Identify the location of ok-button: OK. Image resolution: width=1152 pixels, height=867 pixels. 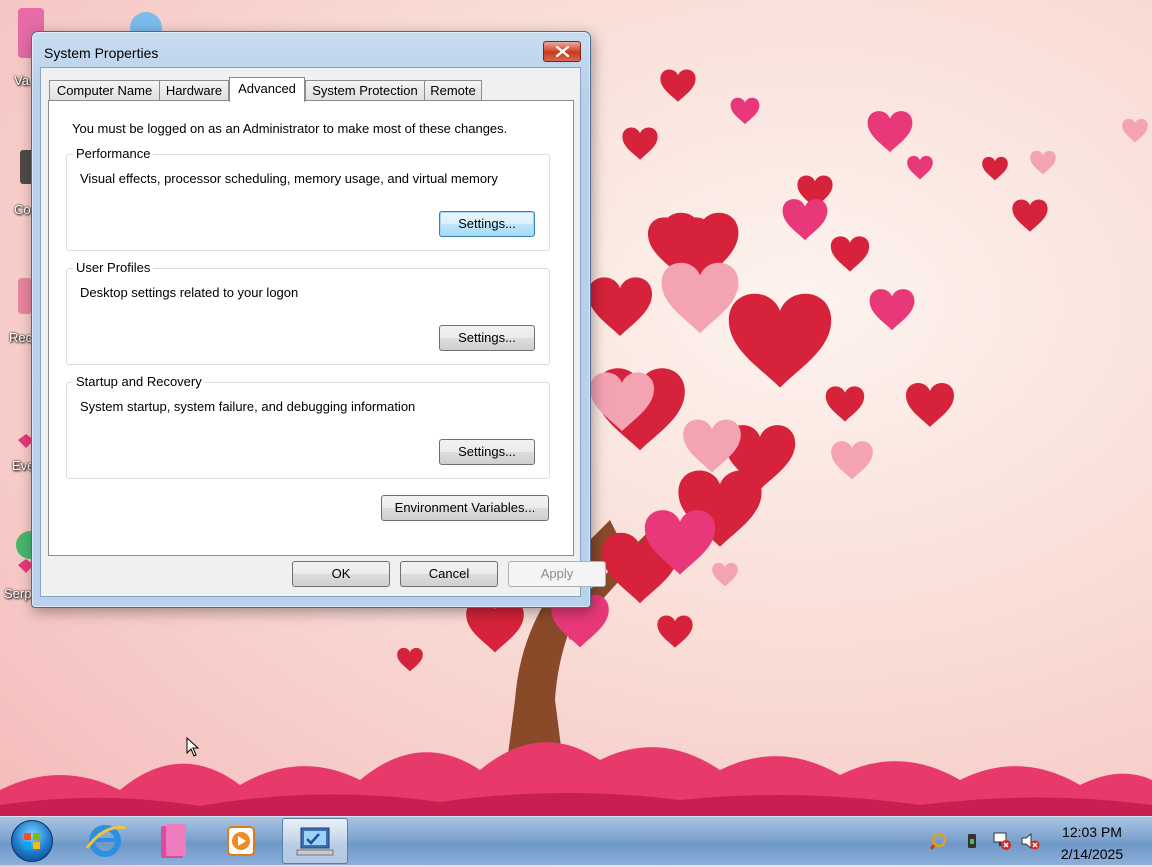
(341, 574).